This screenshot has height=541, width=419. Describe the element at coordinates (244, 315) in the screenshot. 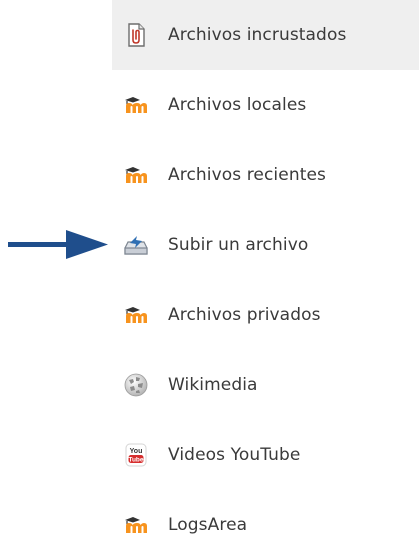

I see `repository-item-label: Archivos privados` at that location.